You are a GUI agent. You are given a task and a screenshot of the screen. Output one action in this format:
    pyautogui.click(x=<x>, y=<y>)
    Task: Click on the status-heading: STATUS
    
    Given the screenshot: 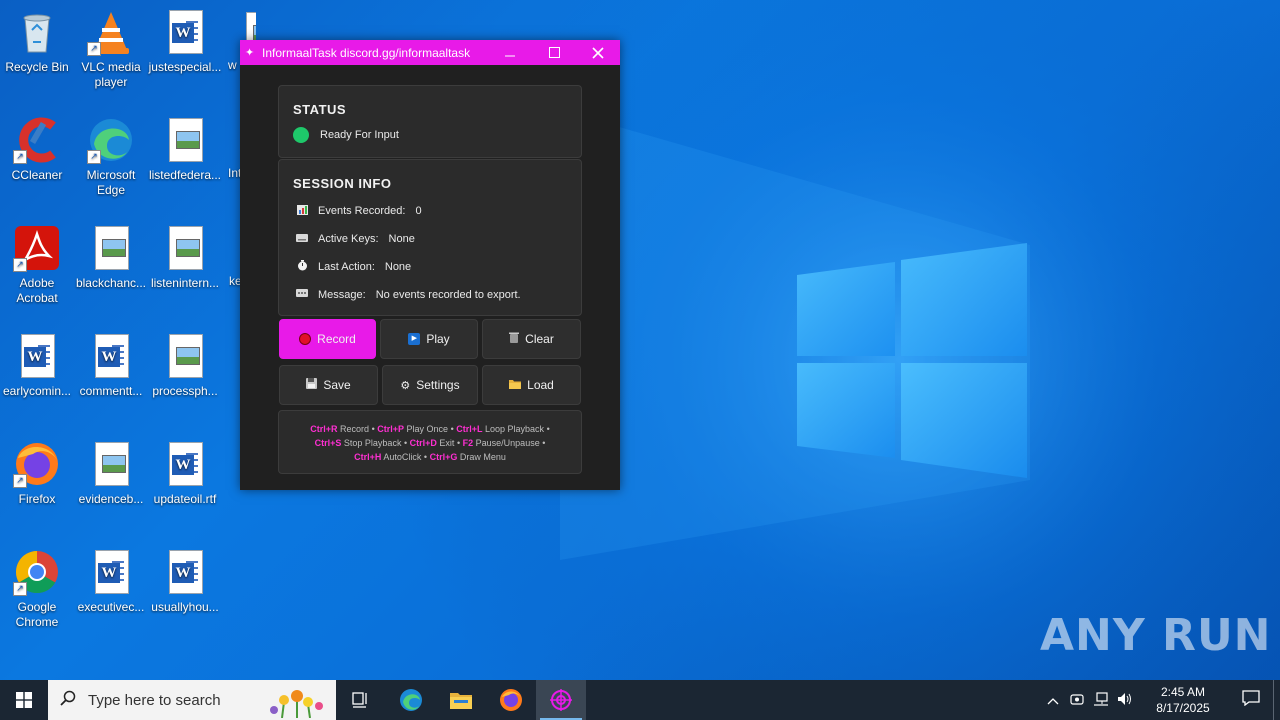 What is the action you would take?
    pyautogui.click(x=320, y=109)
    